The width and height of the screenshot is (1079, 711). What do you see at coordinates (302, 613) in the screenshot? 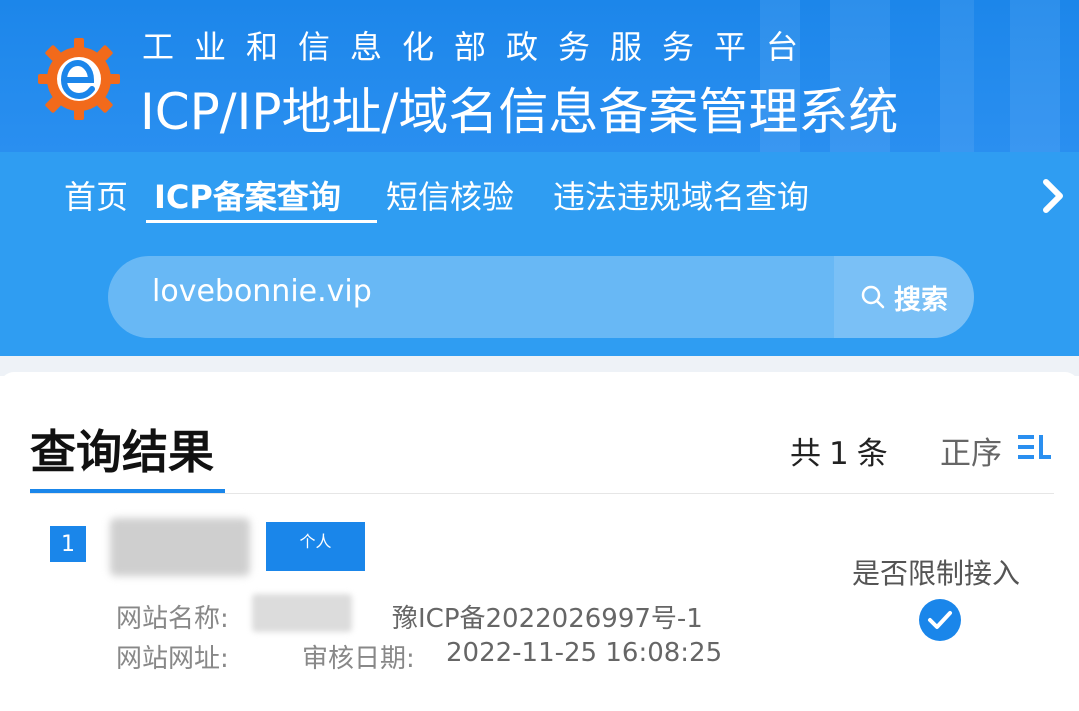
I see `blurred-site-name` at bounding box center [302, 613].